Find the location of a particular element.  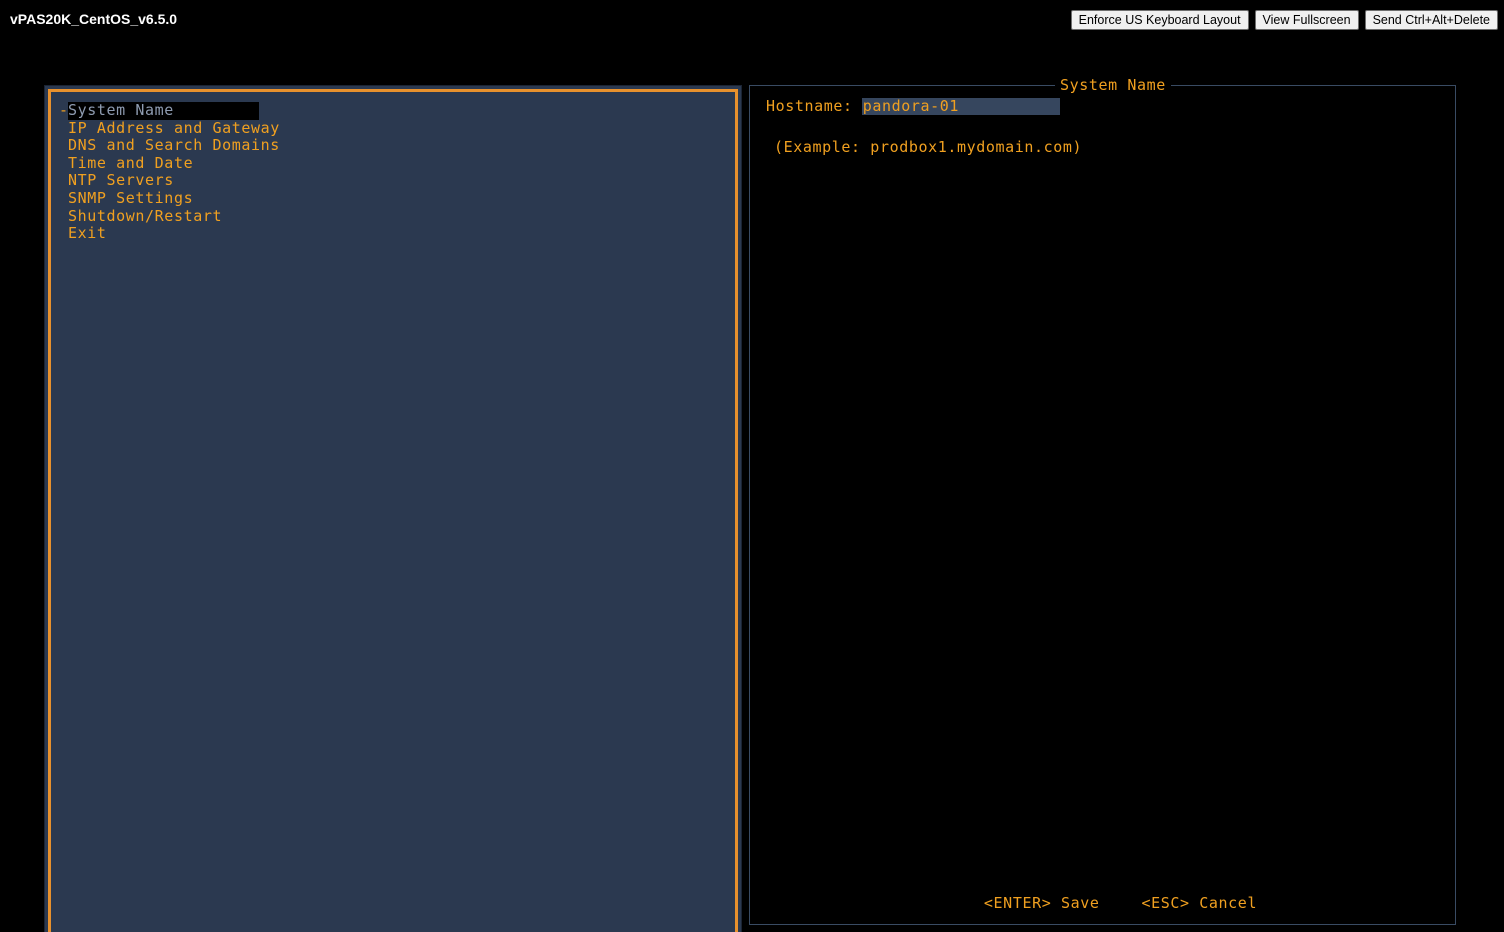

menu-item-ip-address-and-gateway: IP Address and Gateway is located at coordinates (393, 128).